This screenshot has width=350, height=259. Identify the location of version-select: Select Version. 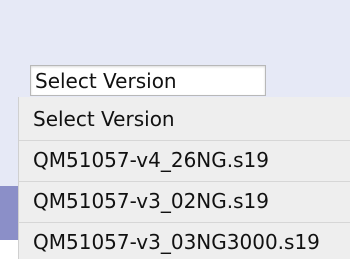
(148, 80).